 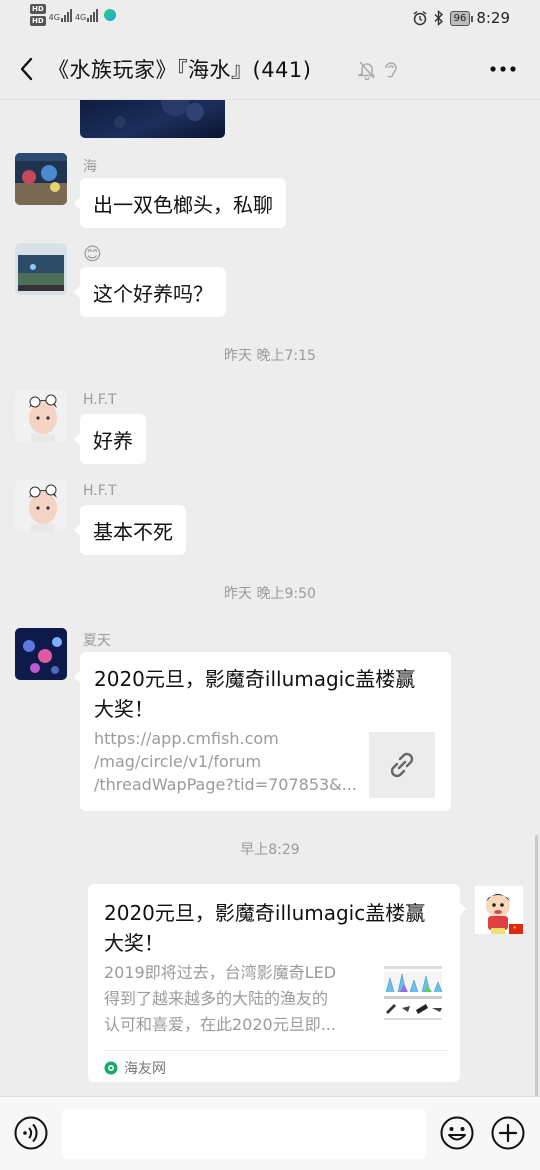 What do you see at coordinates (493, 18) in the screenshot?
I see `clock: 8:29` at bounding box center [493, 18].